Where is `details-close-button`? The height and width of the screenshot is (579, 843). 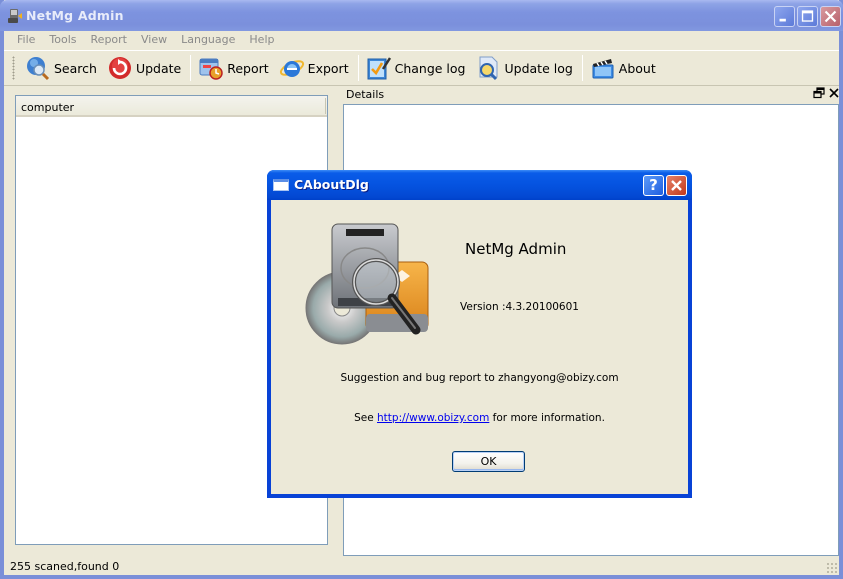
details-close-button is located at coordinates (834, 94).